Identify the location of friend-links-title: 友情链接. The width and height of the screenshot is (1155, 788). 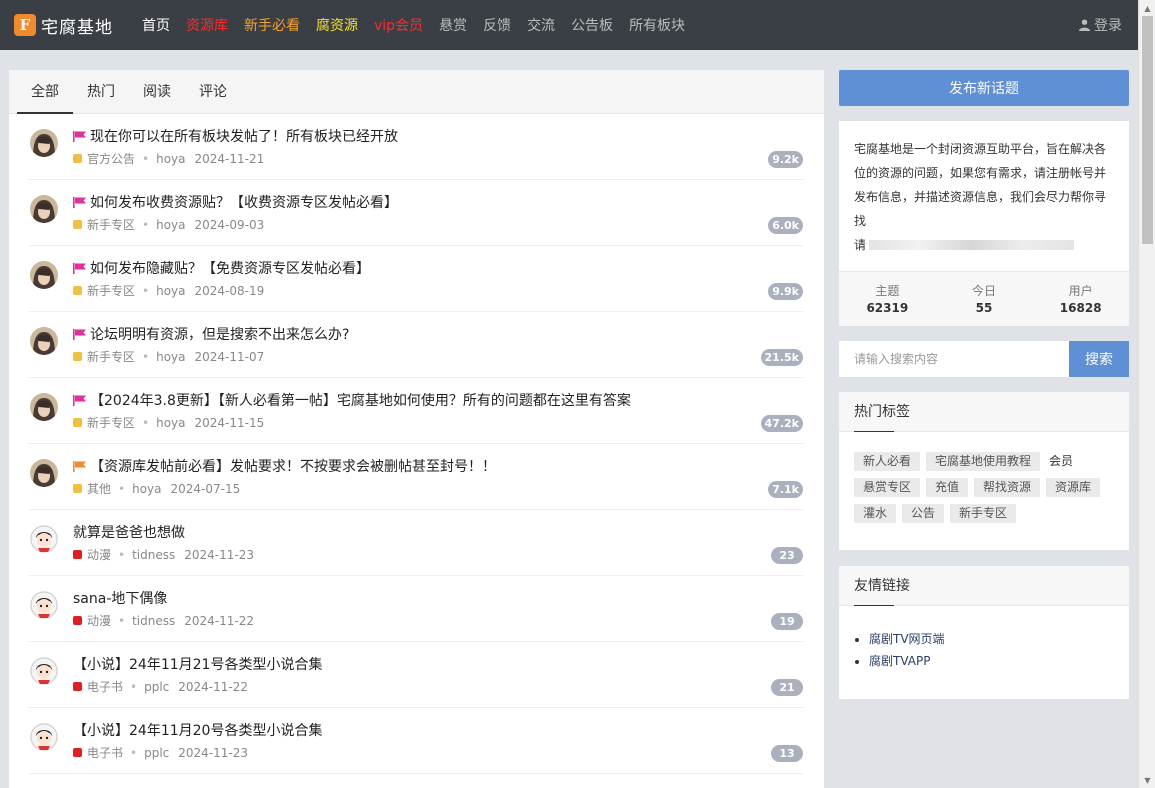
(984, 586).